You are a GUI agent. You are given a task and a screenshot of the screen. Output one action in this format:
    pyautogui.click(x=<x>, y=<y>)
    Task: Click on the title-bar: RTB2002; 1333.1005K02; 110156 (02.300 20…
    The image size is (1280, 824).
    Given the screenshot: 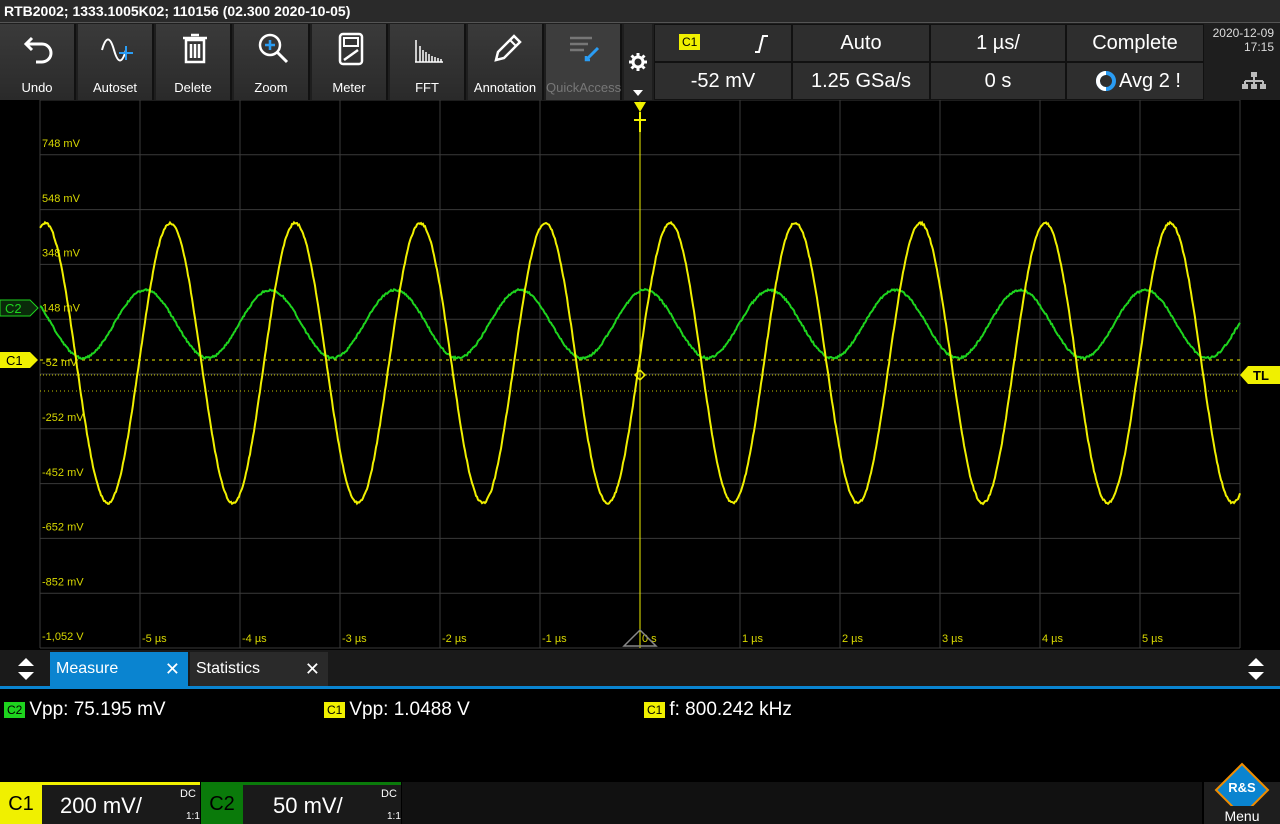 What is the action you would take?
    pyautogui.click(x=640, y=11)
    